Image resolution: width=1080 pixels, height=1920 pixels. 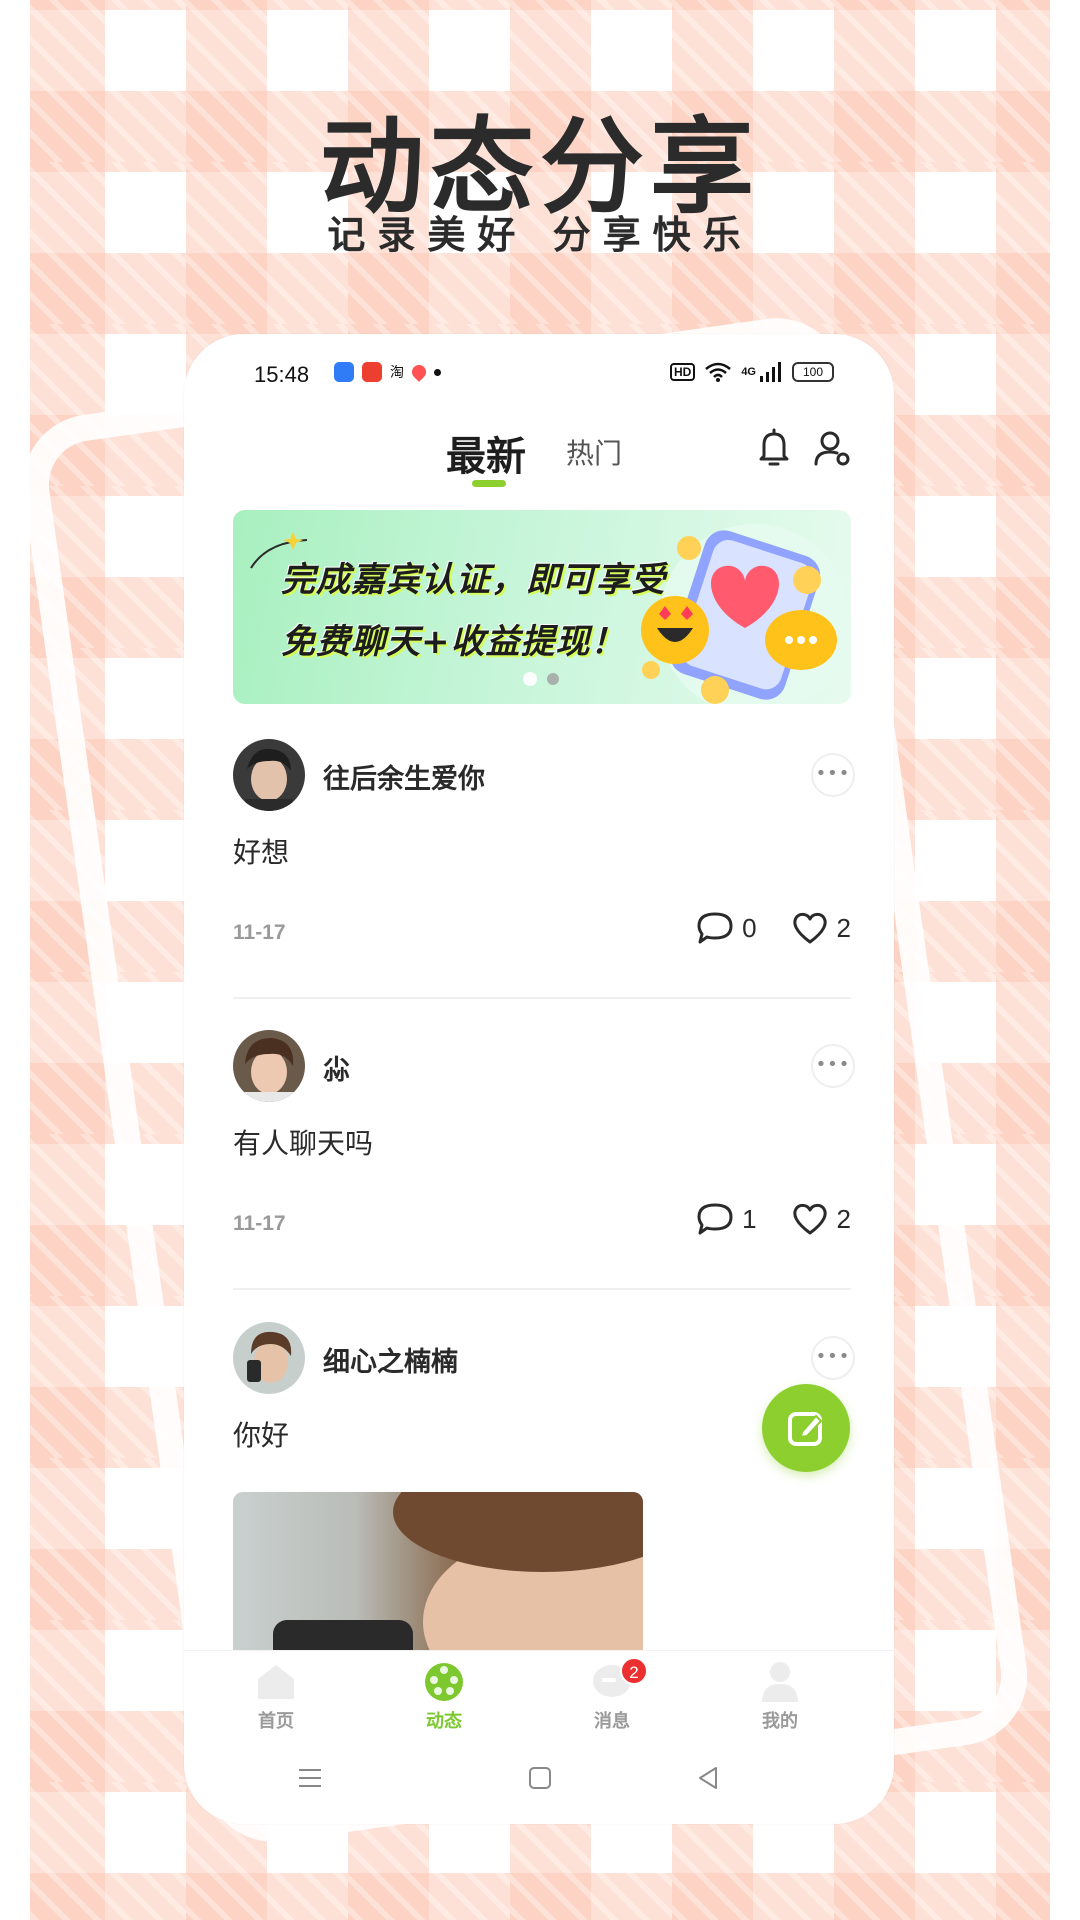 I want to click on home-square-icon, so click(x=540, y=1778).